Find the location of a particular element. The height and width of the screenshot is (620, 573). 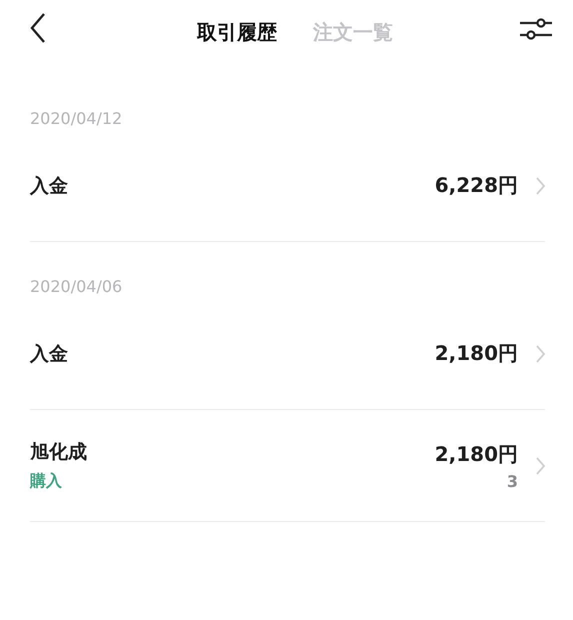

quantity: 3 is located at coordinates (512, 481).